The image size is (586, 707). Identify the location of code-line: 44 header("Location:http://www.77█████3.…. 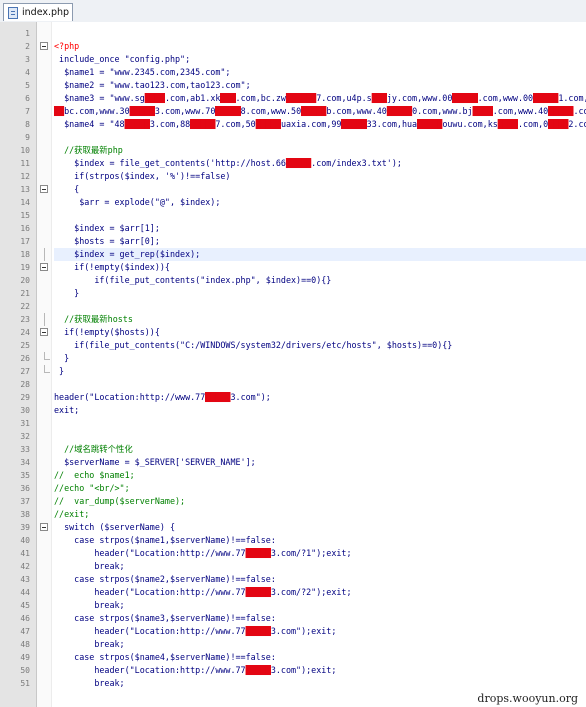
(293, 592).